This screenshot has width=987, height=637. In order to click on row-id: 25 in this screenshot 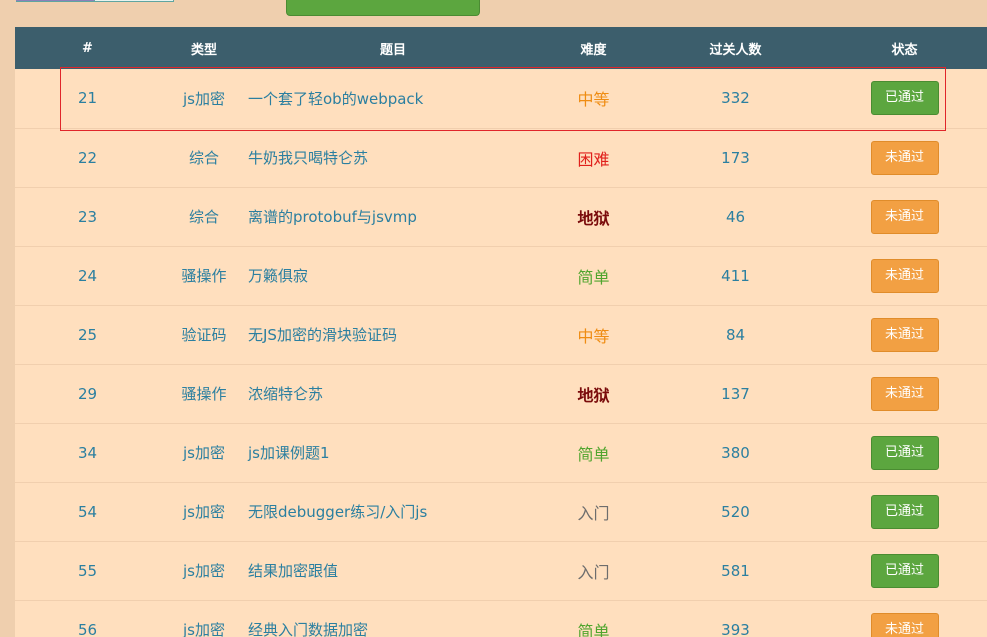, I will do `click(87, 334)`.